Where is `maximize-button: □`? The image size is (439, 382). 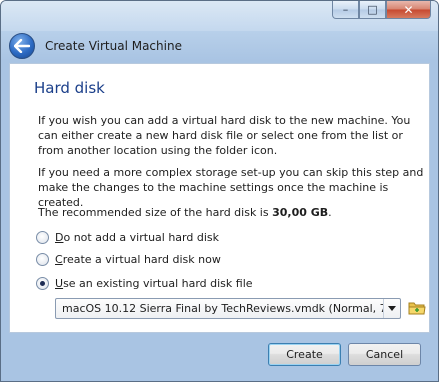 maximize-button: □ is located at coordinates (372, 10).